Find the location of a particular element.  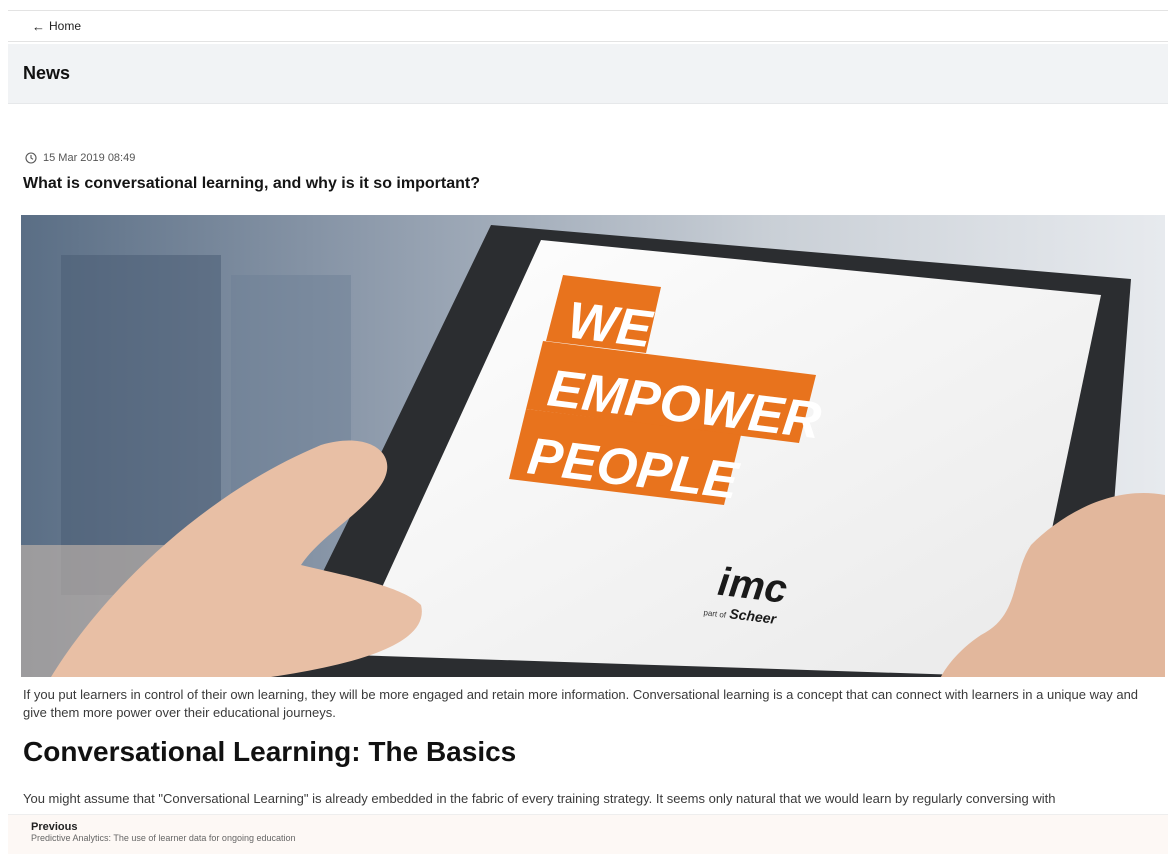

imc-logo-text: imc is located at coordinates (753, 586).